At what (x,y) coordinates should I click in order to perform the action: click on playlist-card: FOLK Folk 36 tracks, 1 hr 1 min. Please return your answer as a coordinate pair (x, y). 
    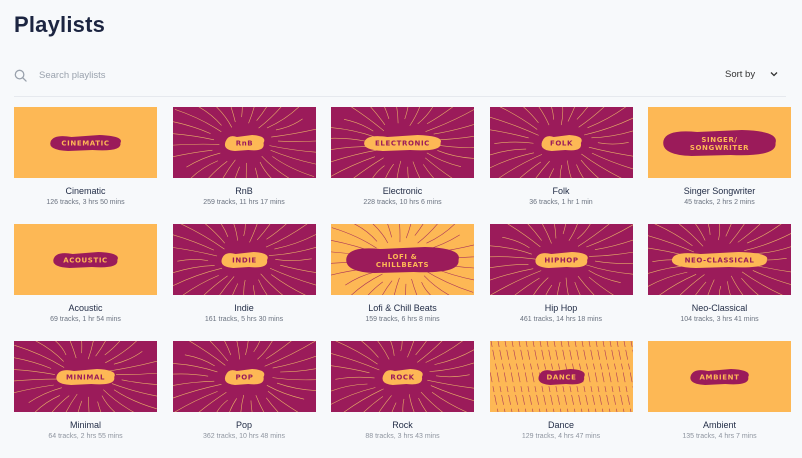
    Looking at the image, I should click on (561, 165).